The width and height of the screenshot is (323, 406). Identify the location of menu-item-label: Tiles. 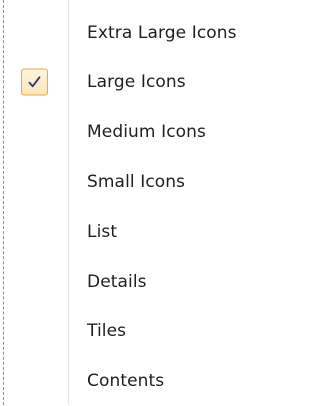
(107, 331).